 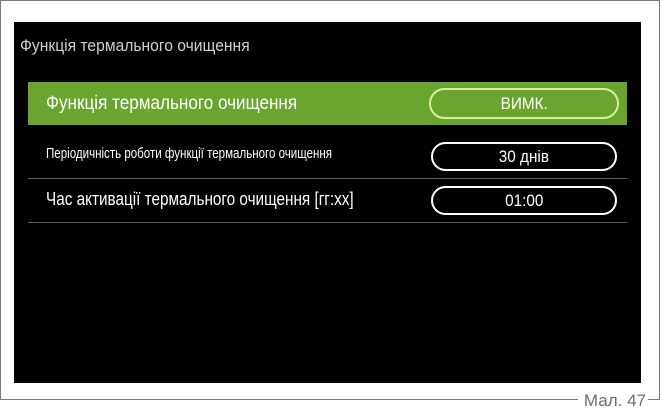 I want to click on thermal-cleaning-toggle: ВИМК., so click(x=524, y=103).